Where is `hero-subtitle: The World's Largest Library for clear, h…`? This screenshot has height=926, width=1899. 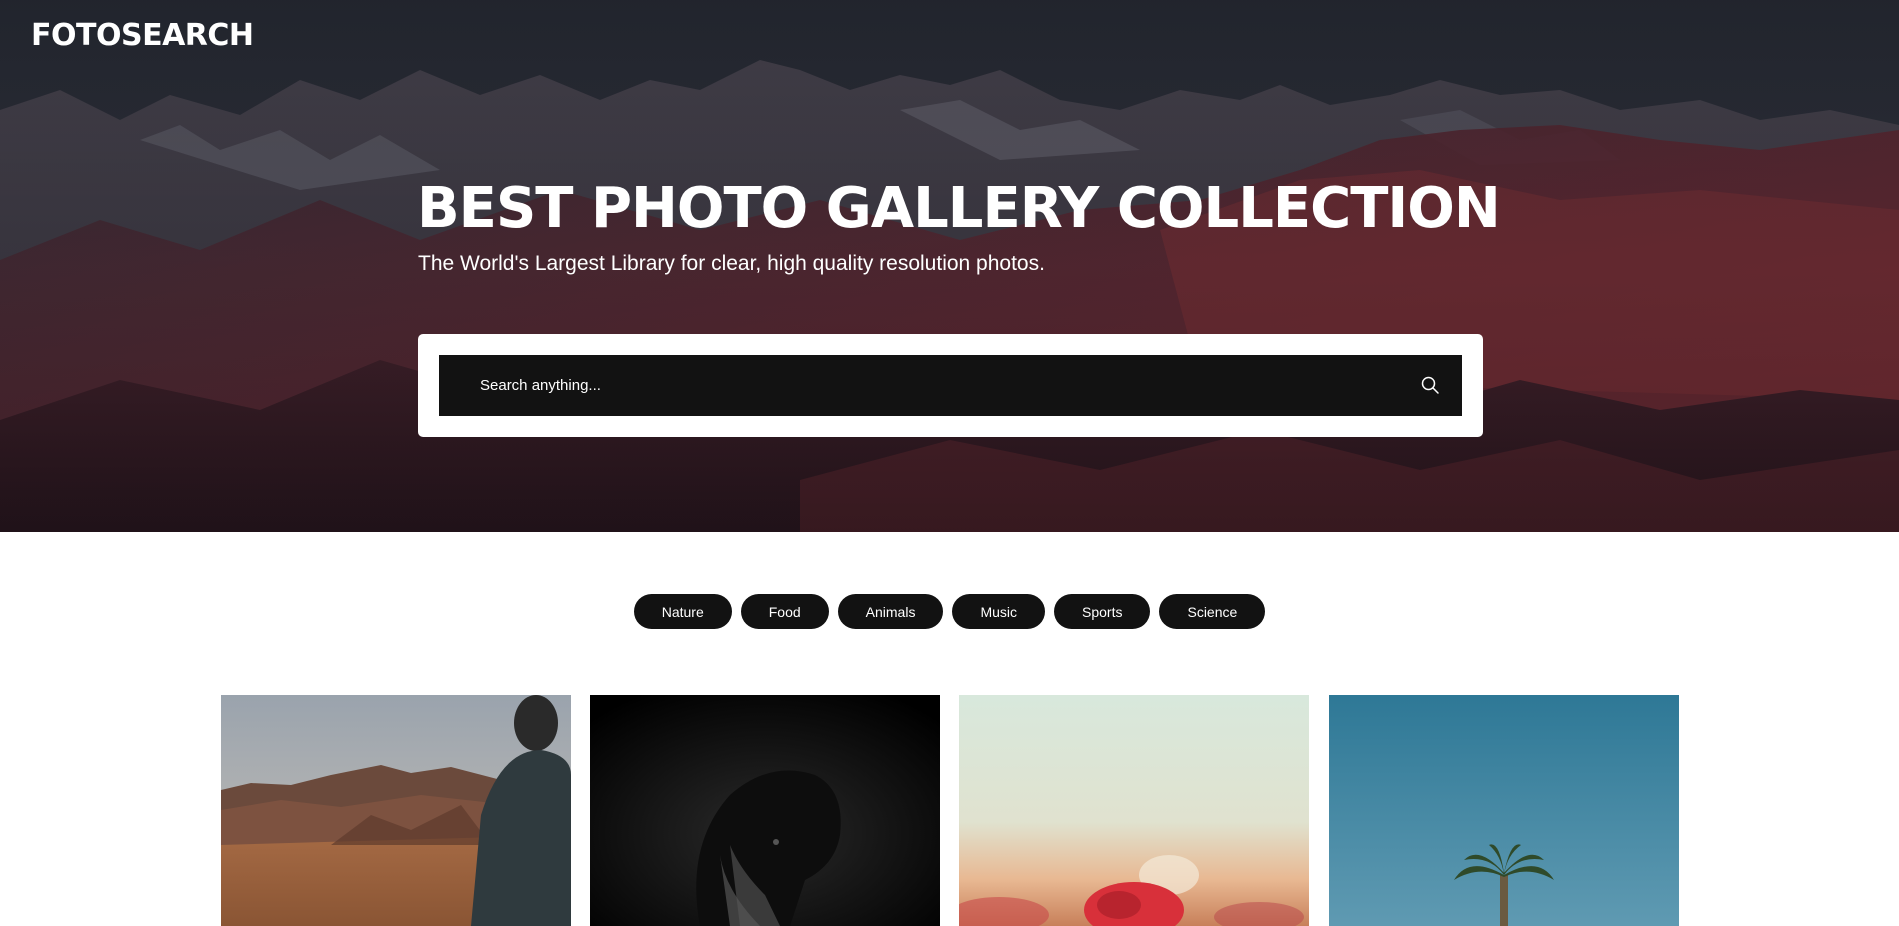 hero-subtitle: The World's Largest Library for clear, h… is located at coordinates (731, 263).